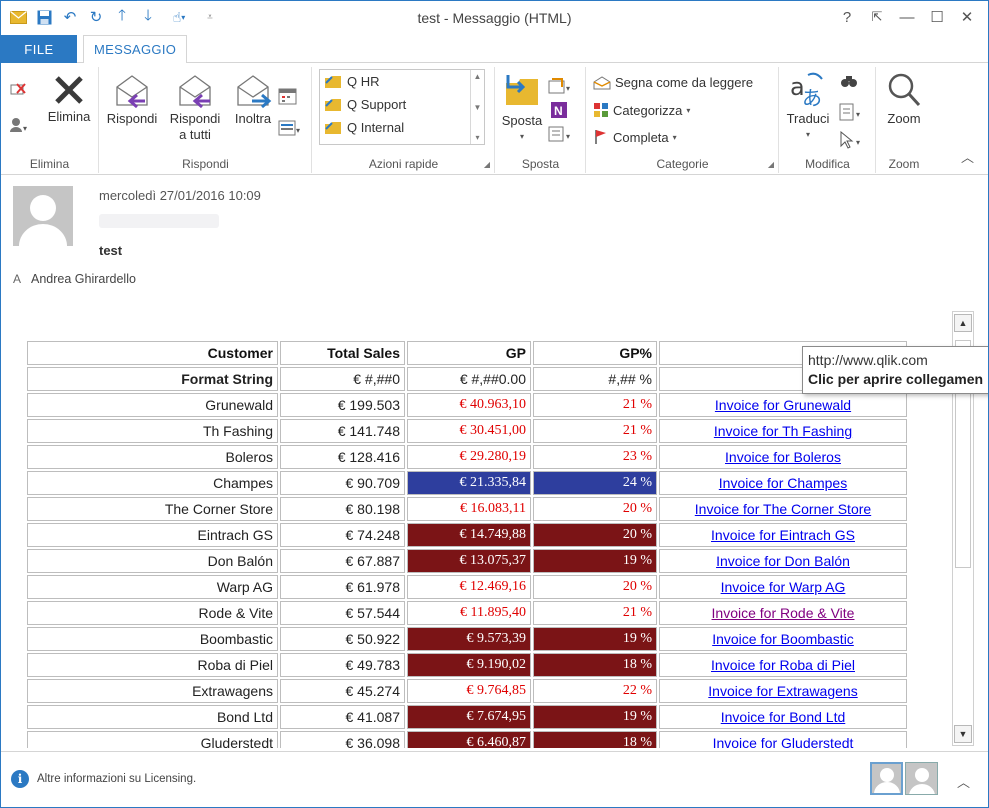 The image size is (989, 808). What do you see at coordinates (253, 100) in the screenshot?
I see `forward-button: Inoltra` at bounding box center [253, 100].